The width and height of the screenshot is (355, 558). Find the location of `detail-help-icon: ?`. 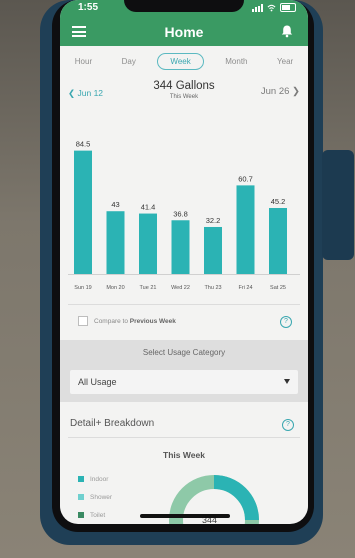

detail-help-icon: ? is located at coordinates (288, 425).